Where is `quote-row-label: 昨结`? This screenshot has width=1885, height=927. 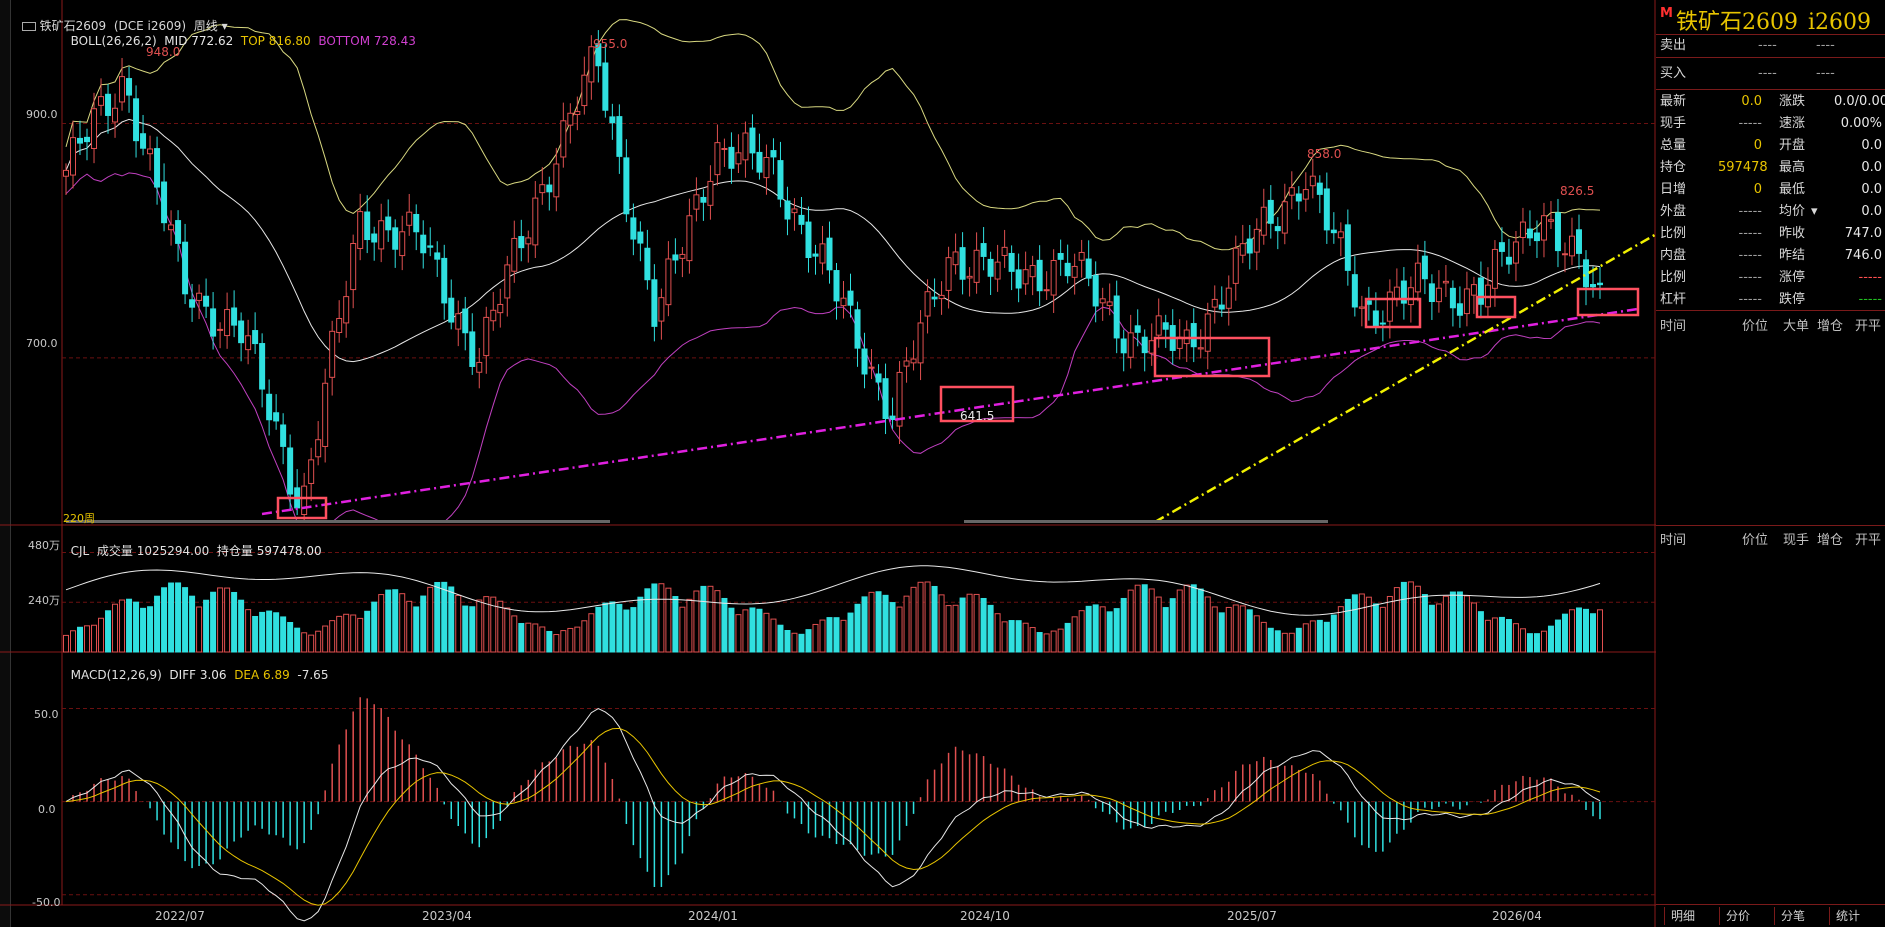
quote-row-label: 昨结 is located at coordinates (1792, 255).